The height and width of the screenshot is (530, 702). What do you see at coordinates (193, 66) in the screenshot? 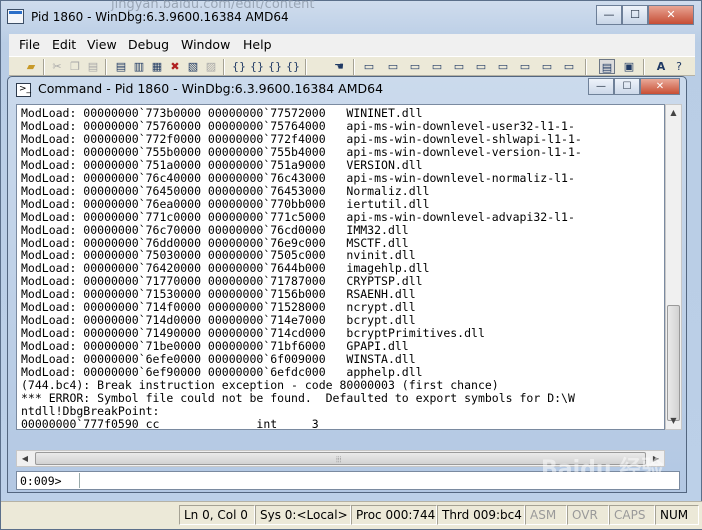
I see `detach-icon: ▧` at bounding box center [193, 66].